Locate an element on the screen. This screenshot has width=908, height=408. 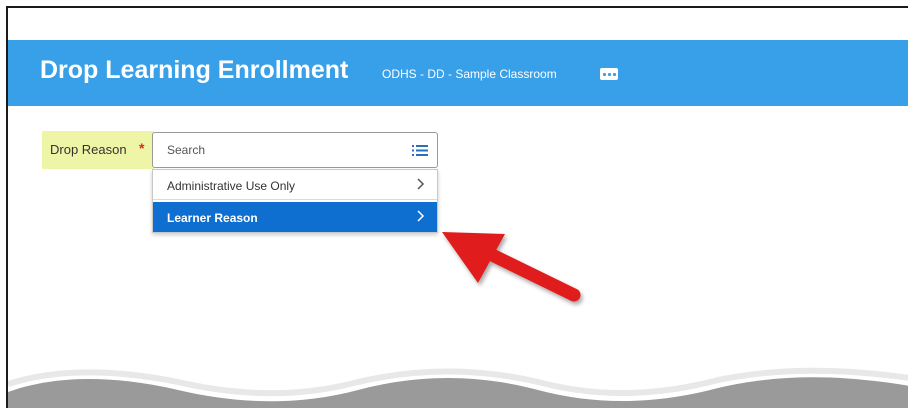
page-subtitle: ODHS - DD - Sample Classroom is located at coordinates (469, 74).